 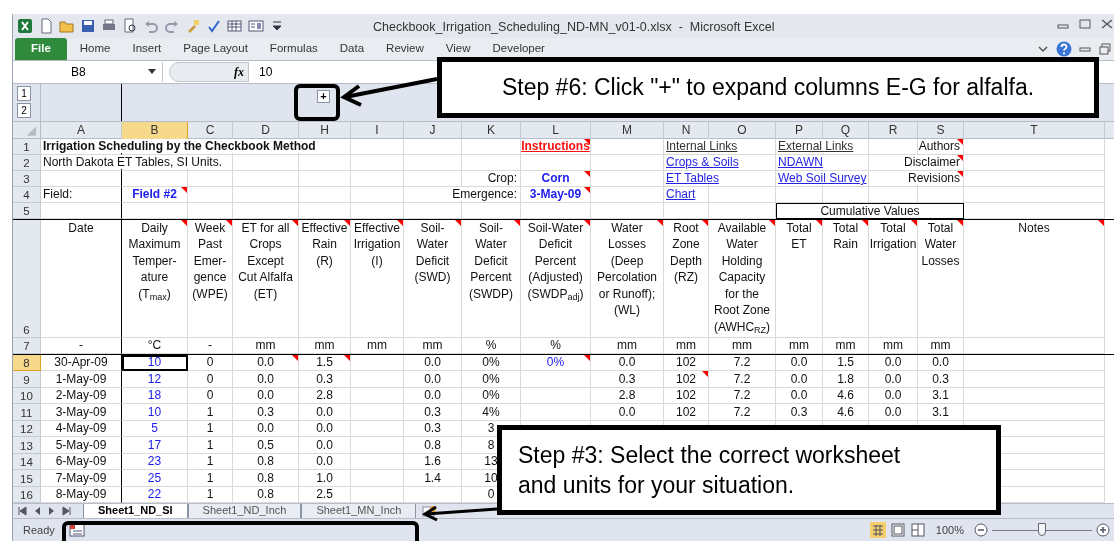 What do you see at coordinates (433, 130) in the screenshot?
I see `column-header: J` at bounding box center [433, 130].